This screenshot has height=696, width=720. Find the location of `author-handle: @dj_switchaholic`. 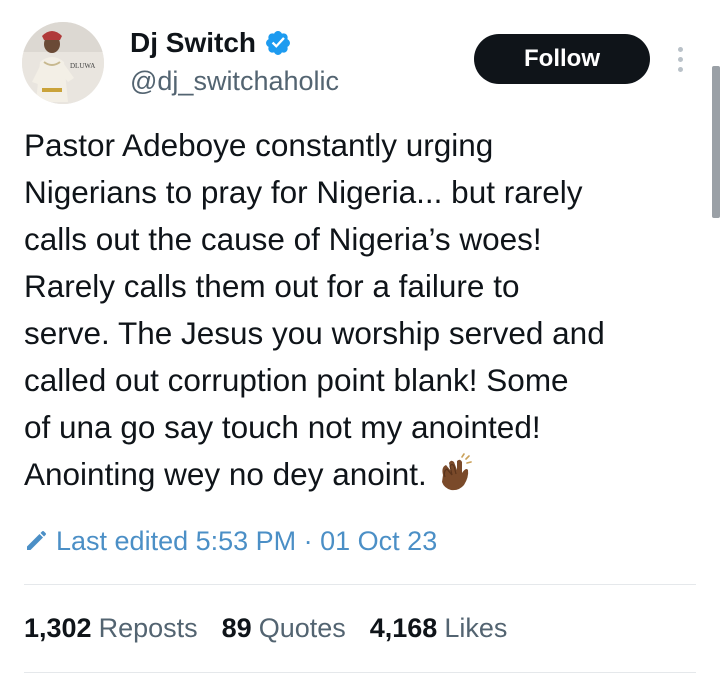

author-handle: @dj_switchaholic is located at coordinates (234, 81).